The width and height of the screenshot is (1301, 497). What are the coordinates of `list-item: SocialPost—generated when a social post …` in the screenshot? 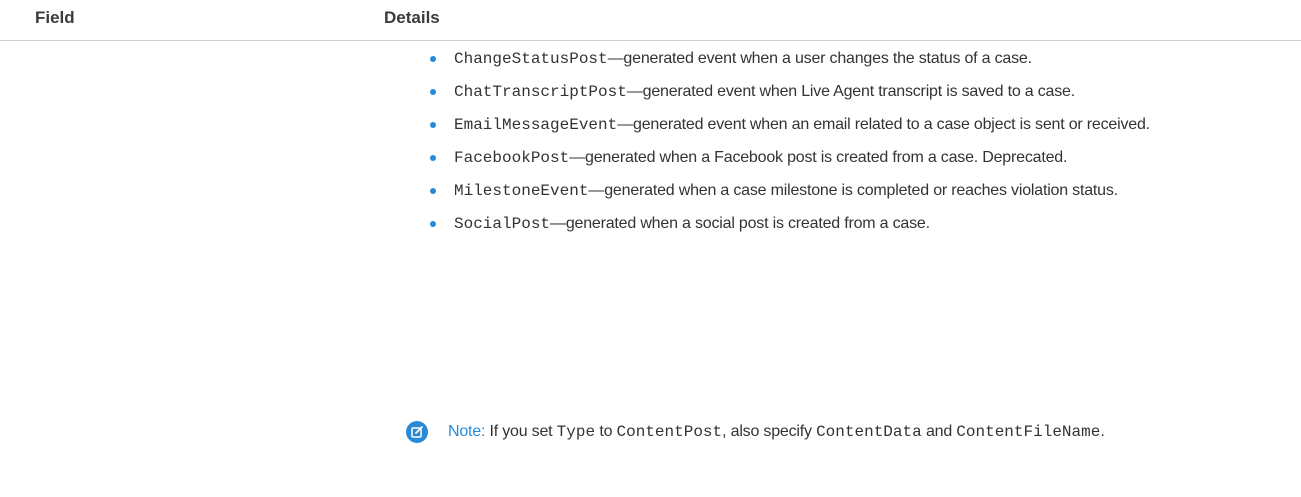 It's located at (860, 224).